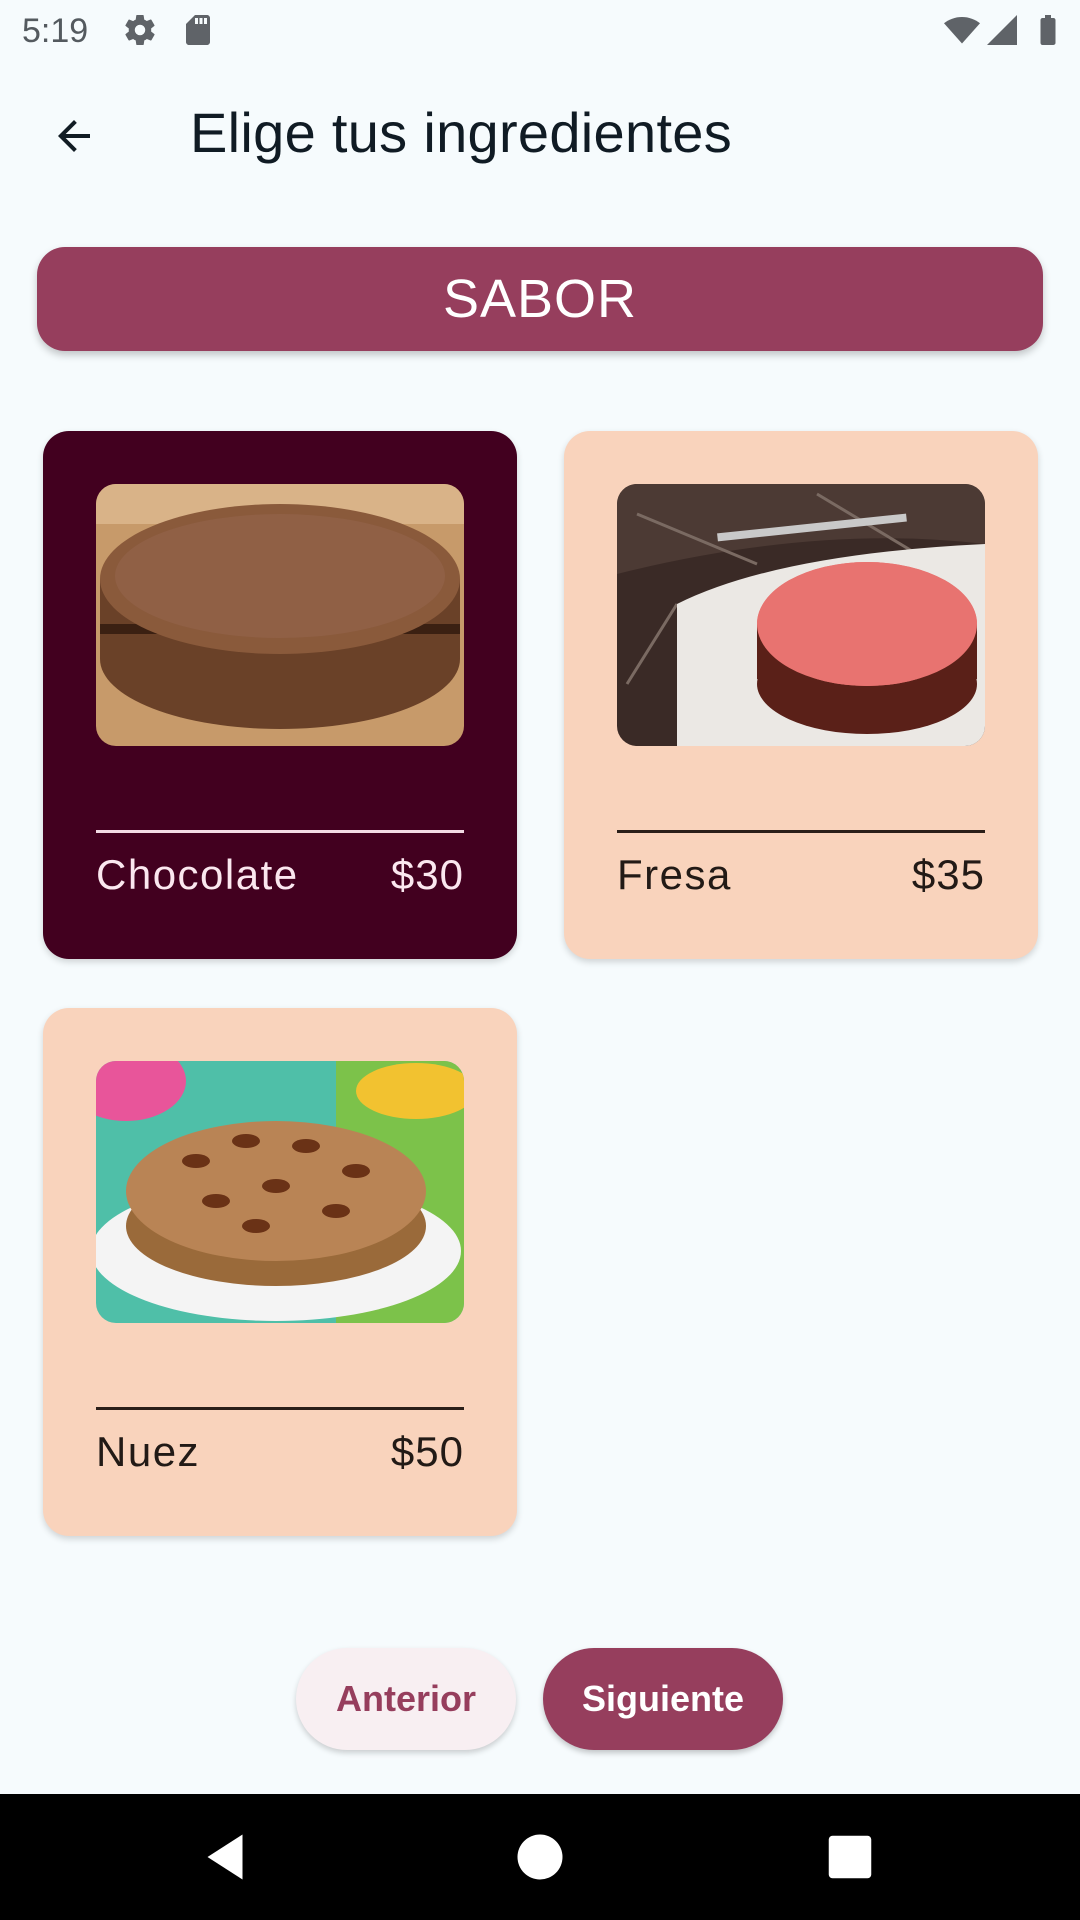 The width and height of the screenshot is (1080, 1920). I want to click on option-card-nuez: Nuez $50, so click(280, 1272).